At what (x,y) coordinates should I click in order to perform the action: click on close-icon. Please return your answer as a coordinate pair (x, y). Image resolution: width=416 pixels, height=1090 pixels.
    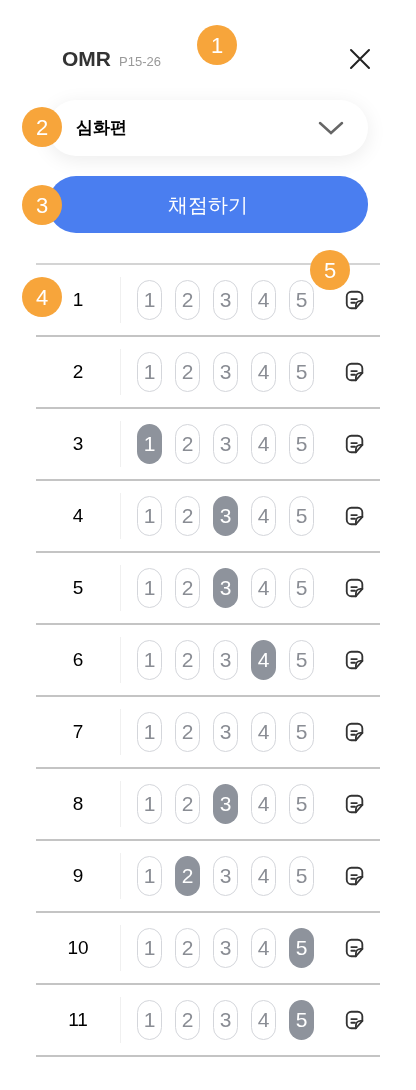
    Looking at the image, I should click on (360, 59).